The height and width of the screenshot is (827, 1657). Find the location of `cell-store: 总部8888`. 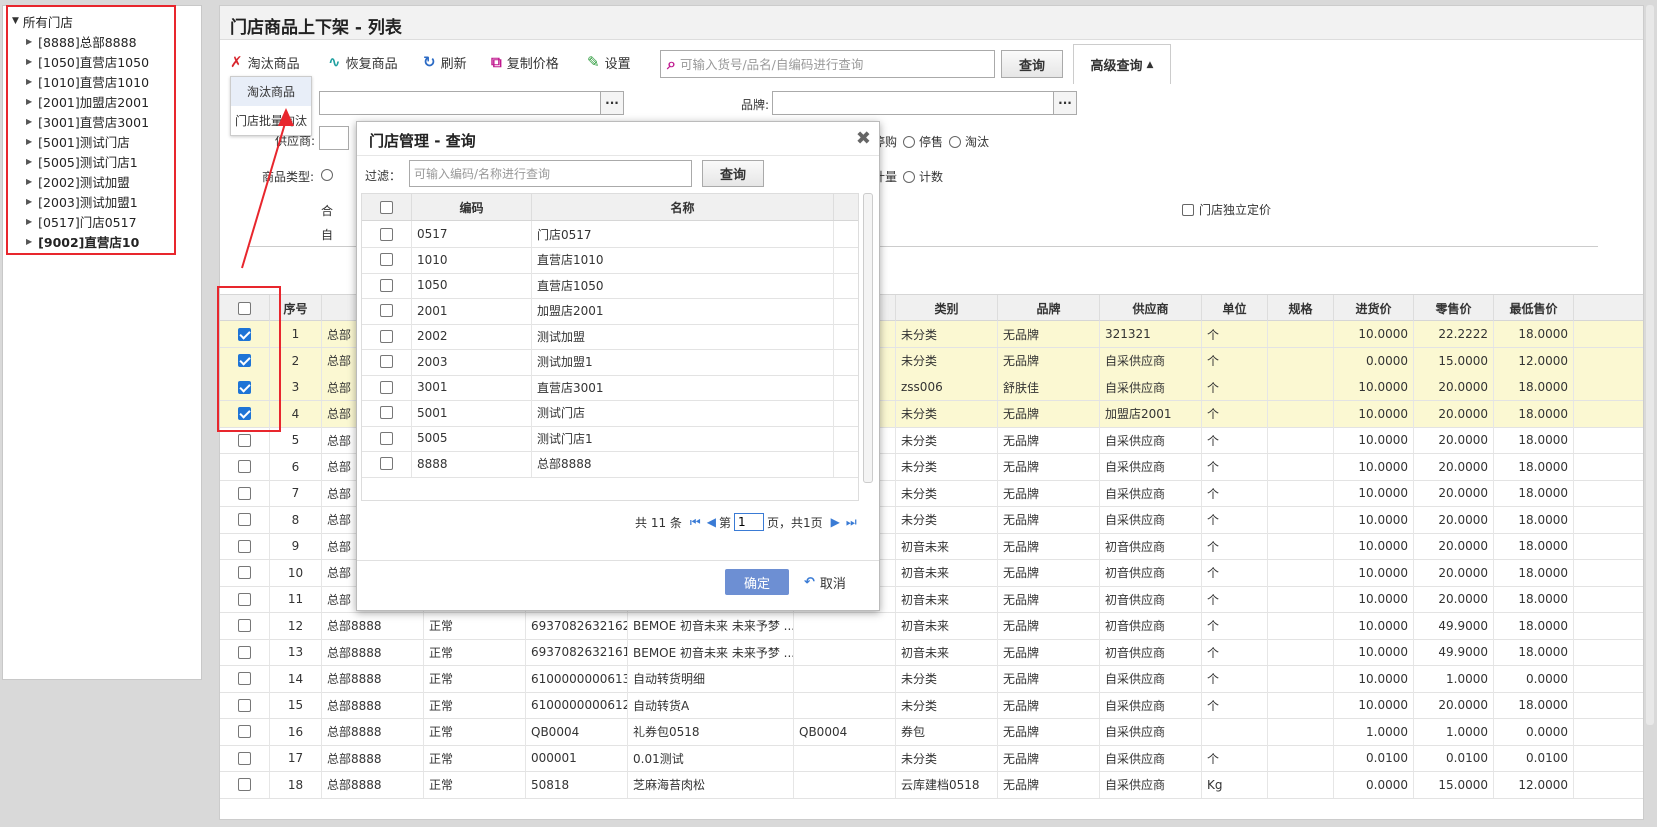

cell-store: 总部8888 is located at coordinates (373, 625).